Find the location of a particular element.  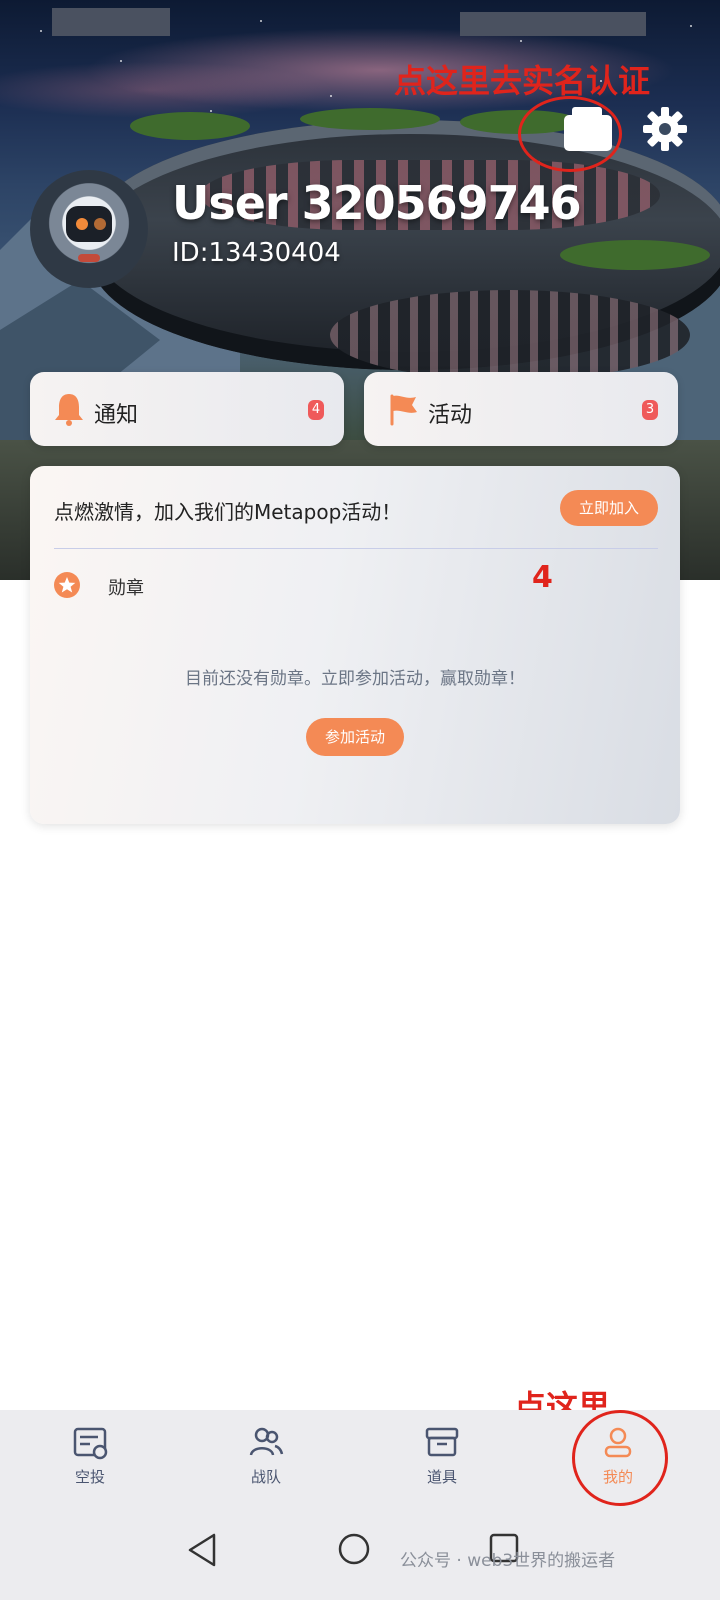

activities-card: 活动 3 is located at coordinates (521, 409).